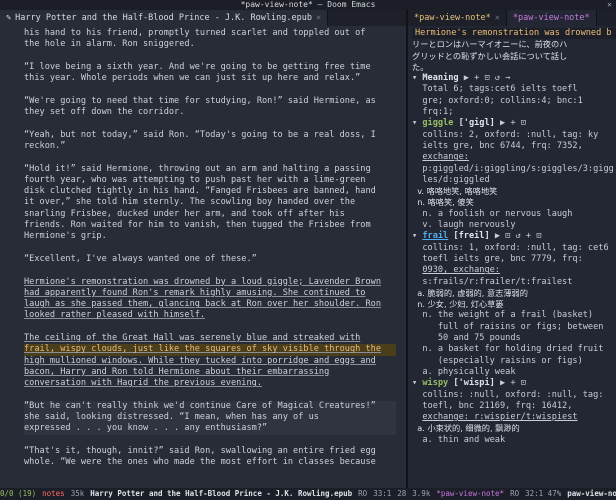  Describe the element at coordinates (470, 493) in the screenshot. I see `modeline-right-buffer: *paw-view-note*` at that location.